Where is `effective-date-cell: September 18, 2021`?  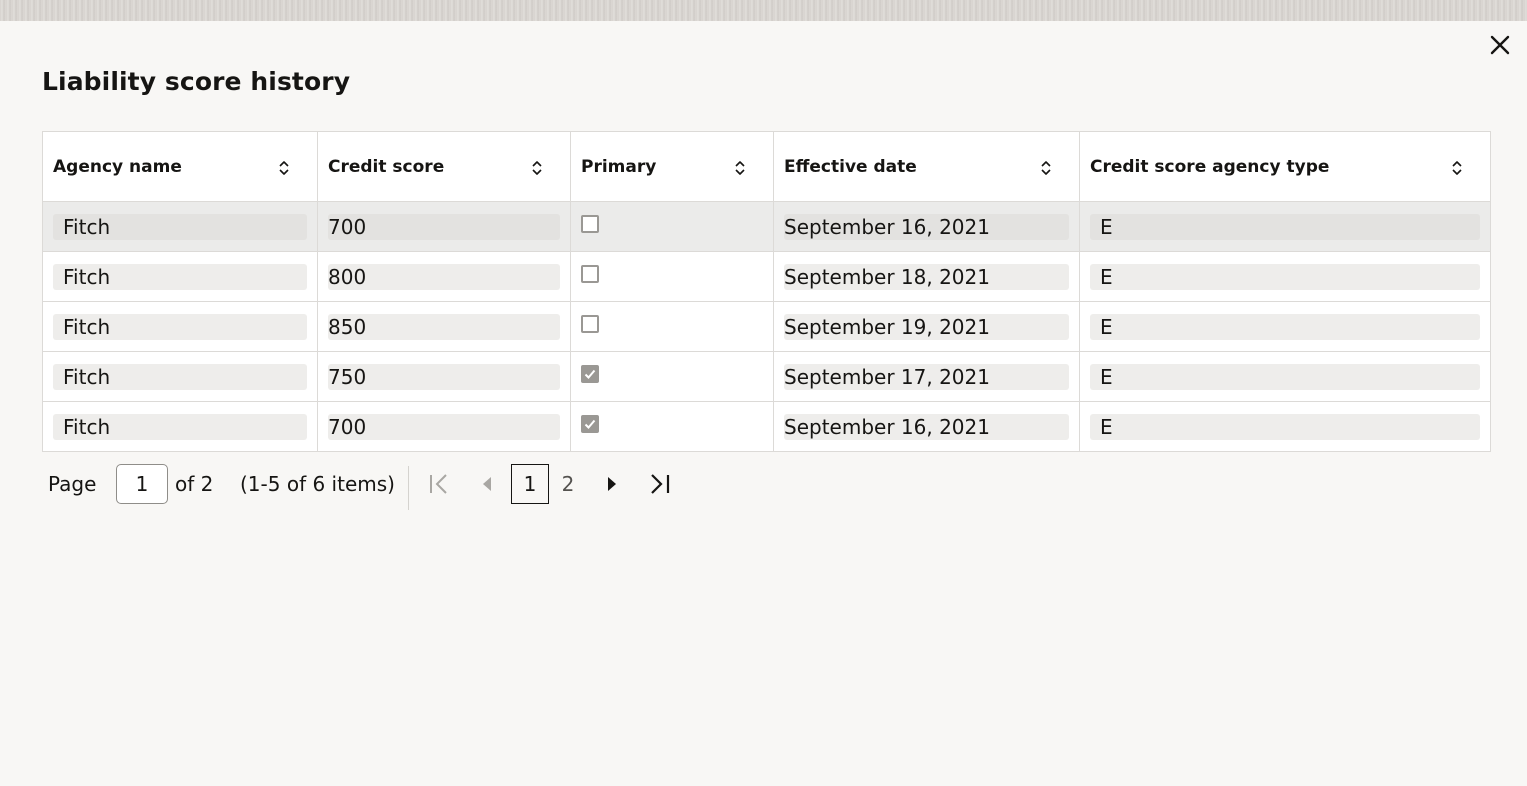
effective-date-cell: September 18, 2021 is located at coordinates (926, 276).